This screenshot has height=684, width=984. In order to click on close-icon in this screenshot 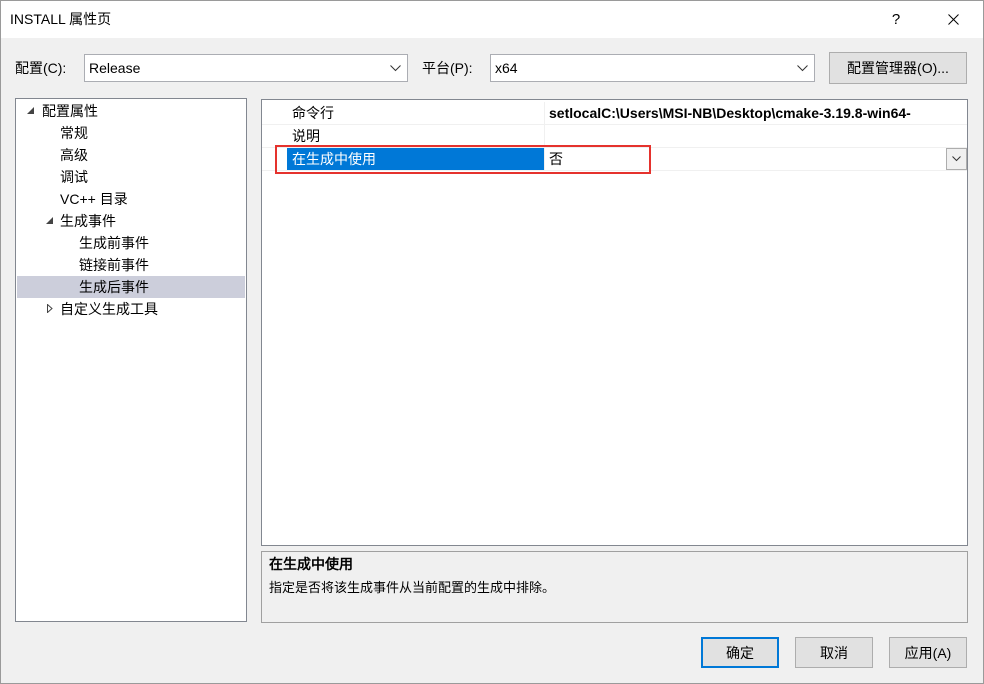, I will do `click(953, 19)`.